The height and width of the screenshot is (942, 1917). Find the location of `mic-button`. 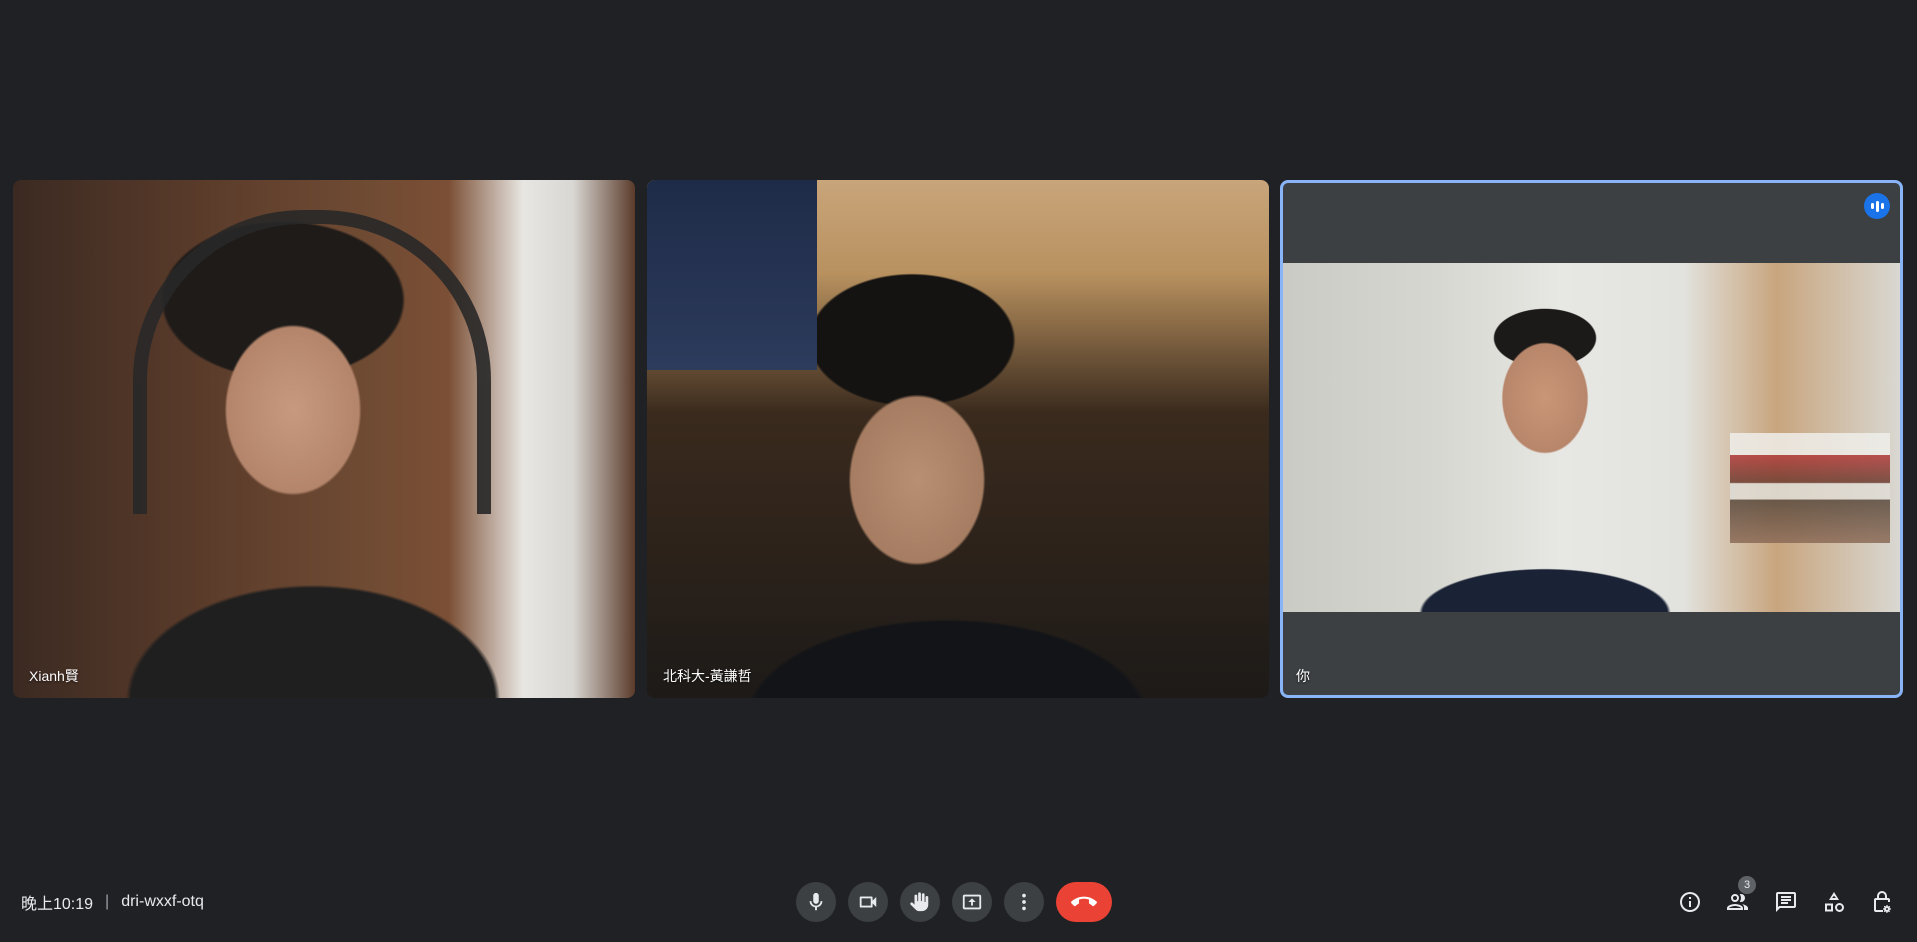

mic-button is located at coordinates (816, 902).